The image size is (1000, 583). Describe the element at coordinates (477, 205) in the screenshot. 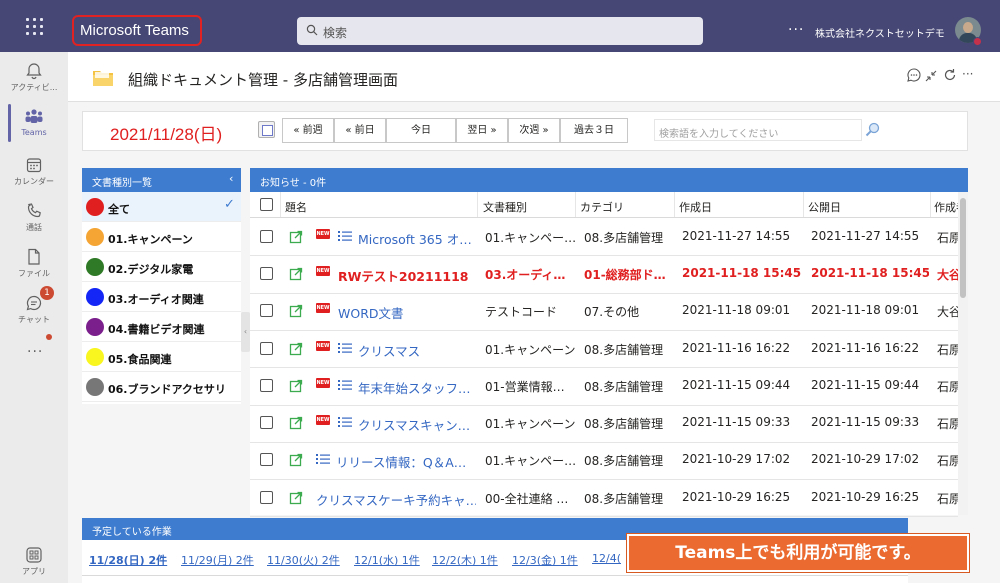

I see `column-divider` at that location.